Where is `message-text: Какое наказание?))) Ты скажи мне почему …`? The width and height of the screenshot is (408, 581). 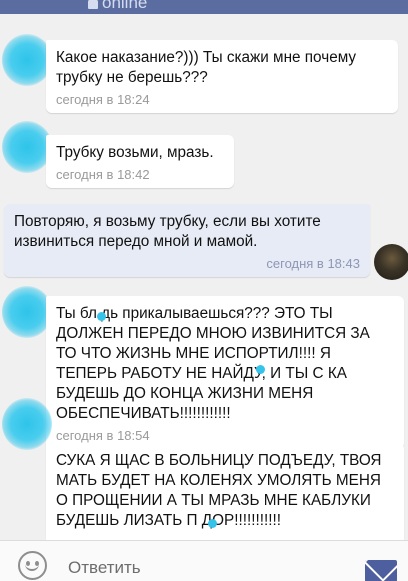 message-text: Какое наказание?))) Ты скажи мне почему … is located at coordinates (206, 67).